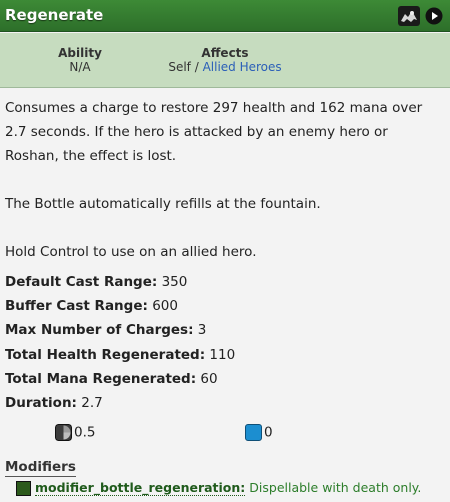  What do you see at coordinates (179, 67) in the screenshot?
I see `affects-self: Self` at bounding box center [179, 67].